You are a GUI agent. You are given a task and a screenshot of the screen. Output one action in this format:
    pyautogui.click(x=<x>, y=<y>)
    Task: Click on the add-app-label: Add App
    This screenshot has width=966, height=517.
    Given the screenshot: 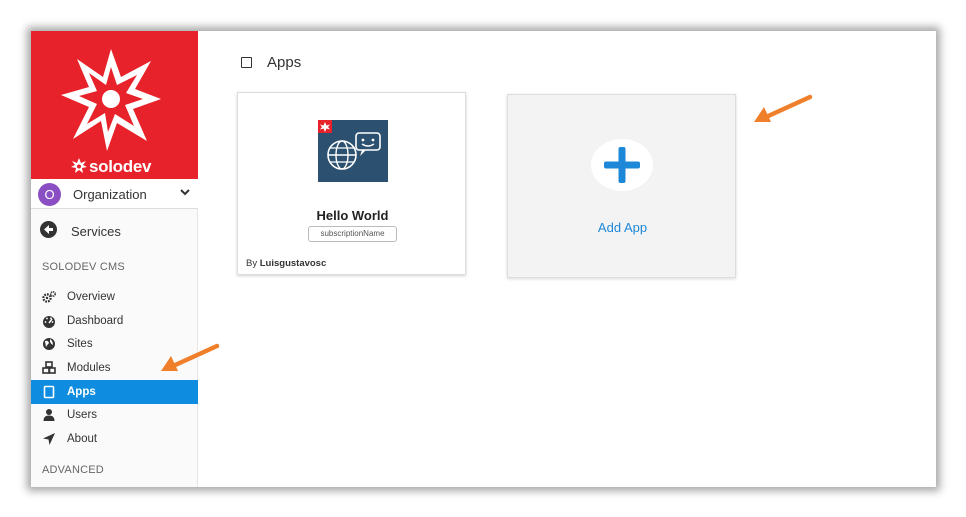 What is the action you would take?
    pyautogui.click(x=622, y=227)
    